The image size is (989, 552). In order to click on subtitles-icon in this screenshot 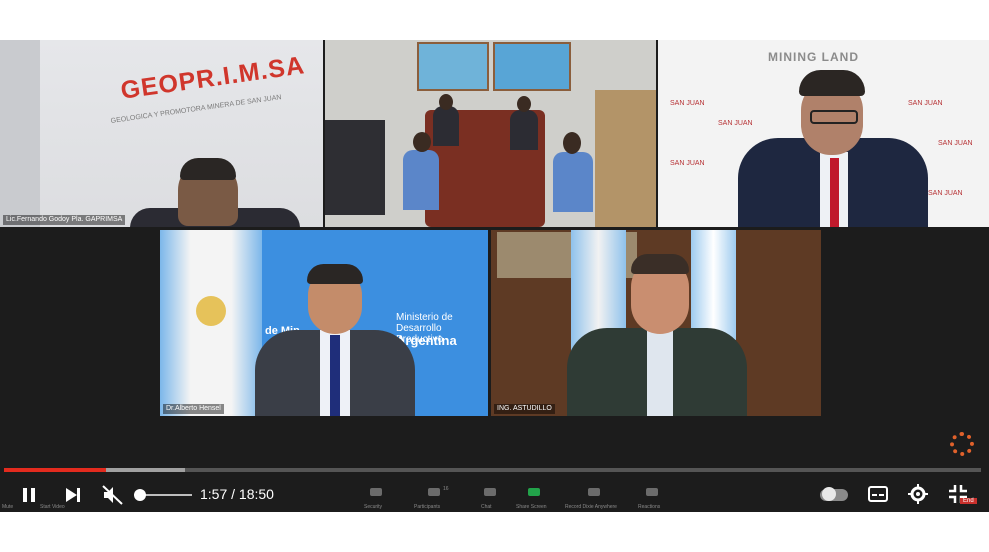, I will do `click(878, 494)`.